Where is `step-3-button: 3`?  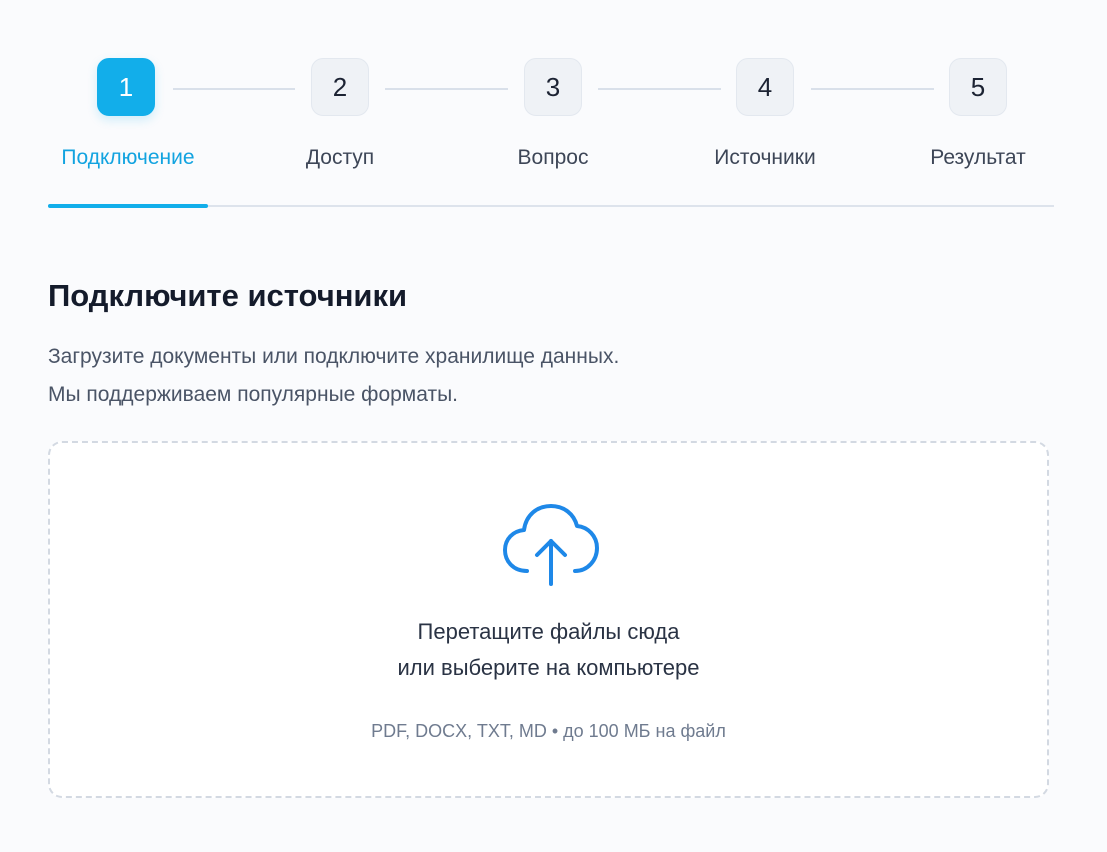
step-3-button: 3 is located at coordinates (553, 87).